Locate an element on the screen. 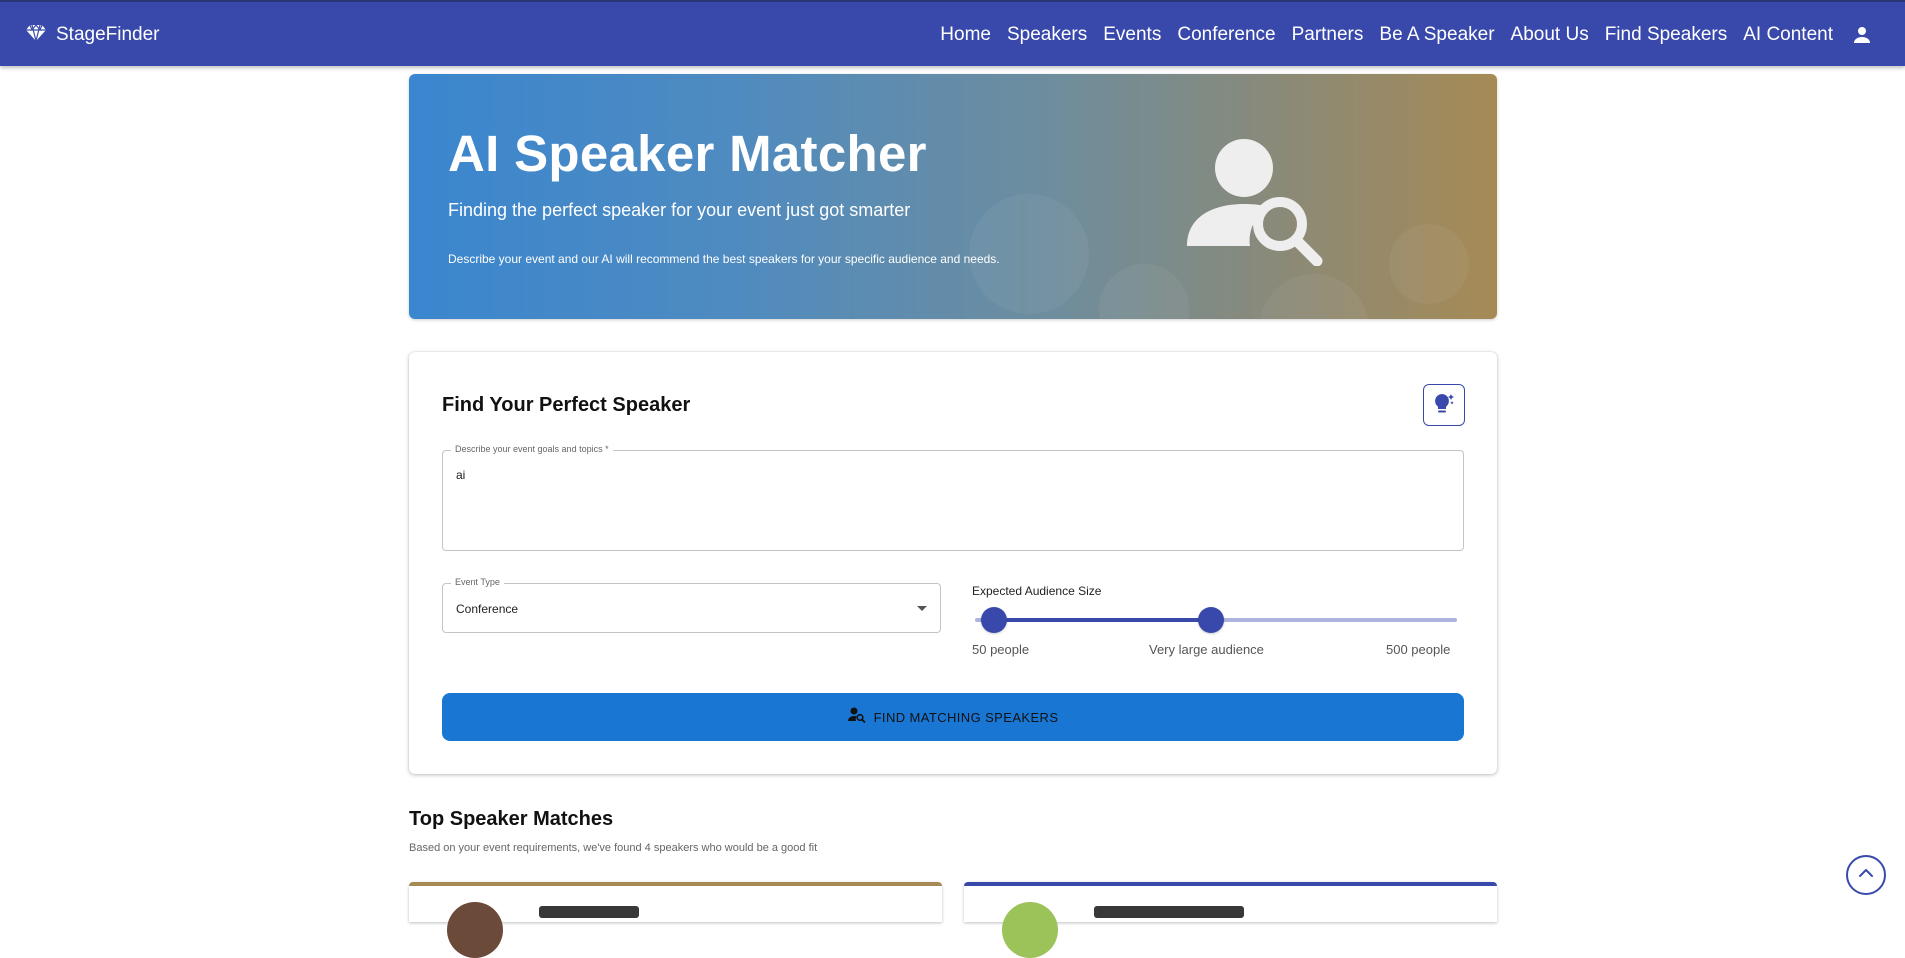  nav-events: Events is located at coordinates (1132, 35).